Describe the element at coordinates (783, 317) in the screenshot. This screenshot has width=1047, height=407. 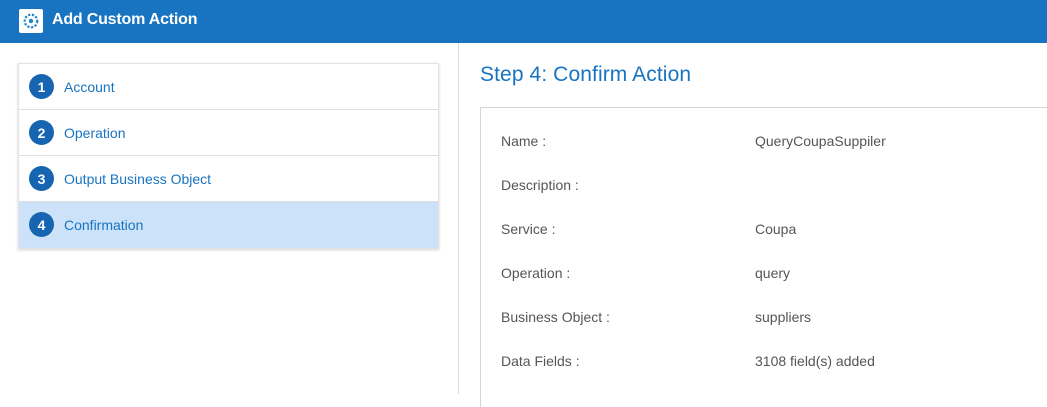
I see `field-value: suppliers` at that location.